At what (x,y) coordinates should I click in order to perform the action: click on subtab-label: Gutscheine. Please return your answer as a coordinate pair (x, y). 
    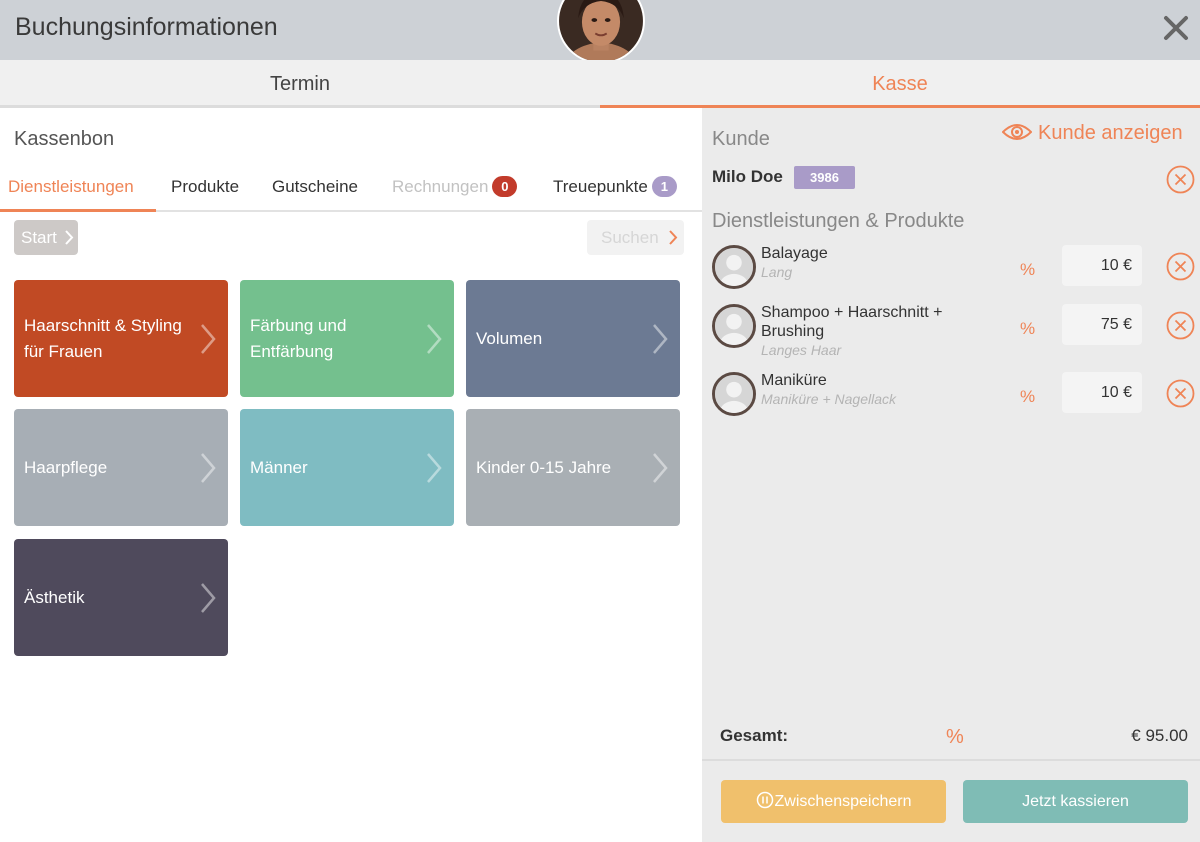
    Looking at the image, I should click on (315, 186).